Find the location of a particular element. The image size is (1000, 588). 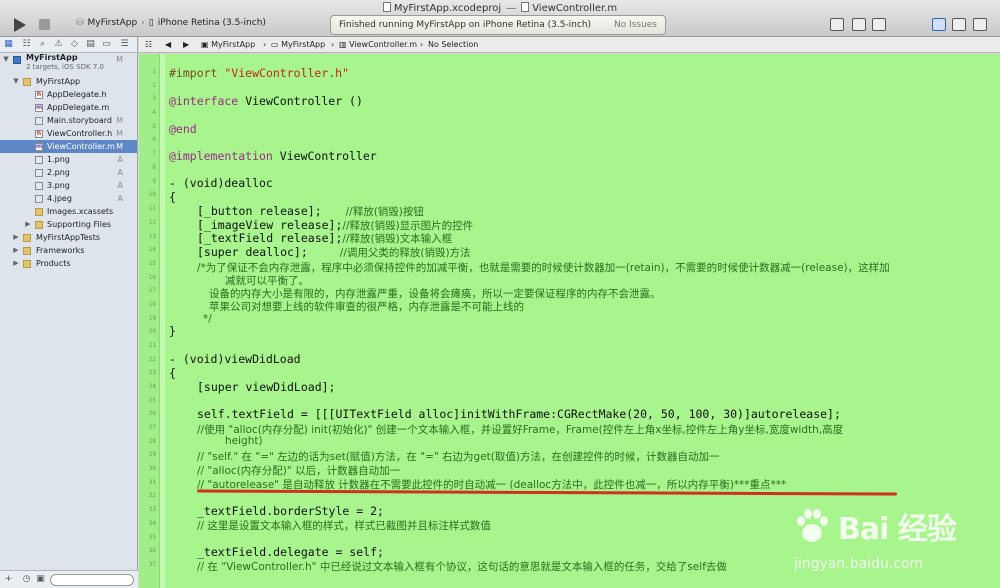

line-number: 8 is located at coordinates (147, 167).